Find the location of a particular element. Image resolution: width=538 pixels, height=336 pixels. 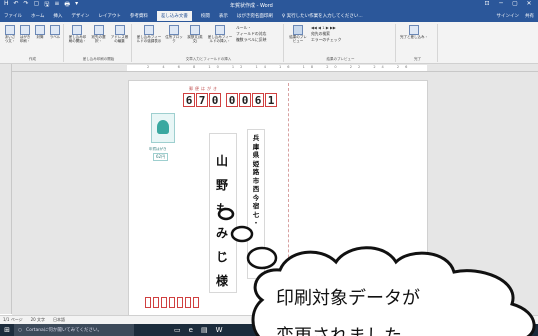

envelope-button: 封筒 is located at coordinates (40, 34).